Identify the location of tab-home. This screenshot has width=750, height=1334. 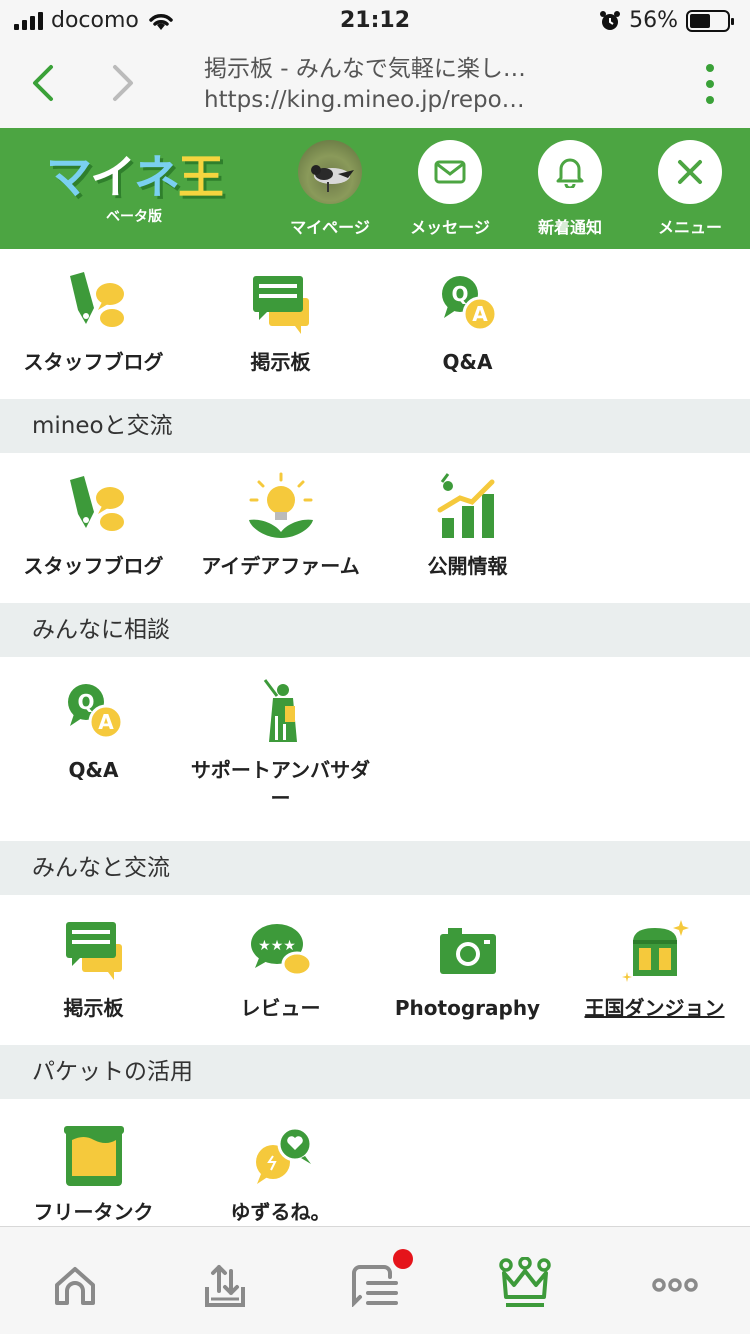
(75, 1285).